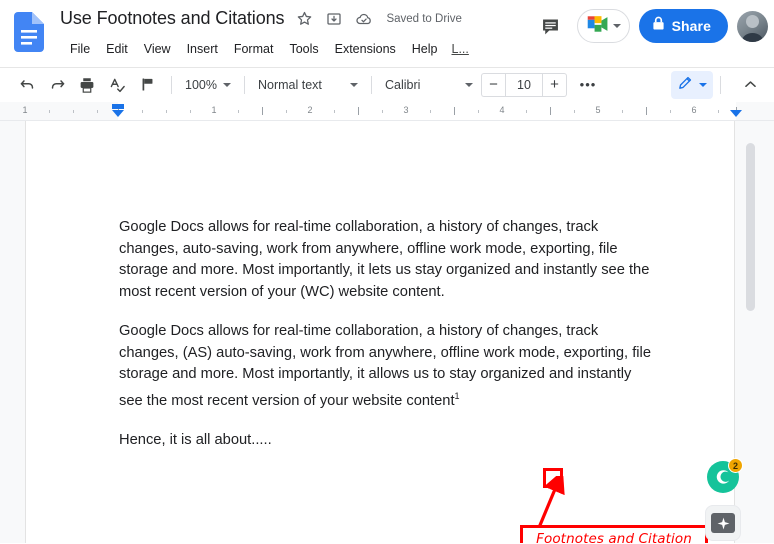 This screenshot has width=774, height=544. Describe the element at coordinates (147, 85) in the screenshot. I see `paint-format-icon` at that location.